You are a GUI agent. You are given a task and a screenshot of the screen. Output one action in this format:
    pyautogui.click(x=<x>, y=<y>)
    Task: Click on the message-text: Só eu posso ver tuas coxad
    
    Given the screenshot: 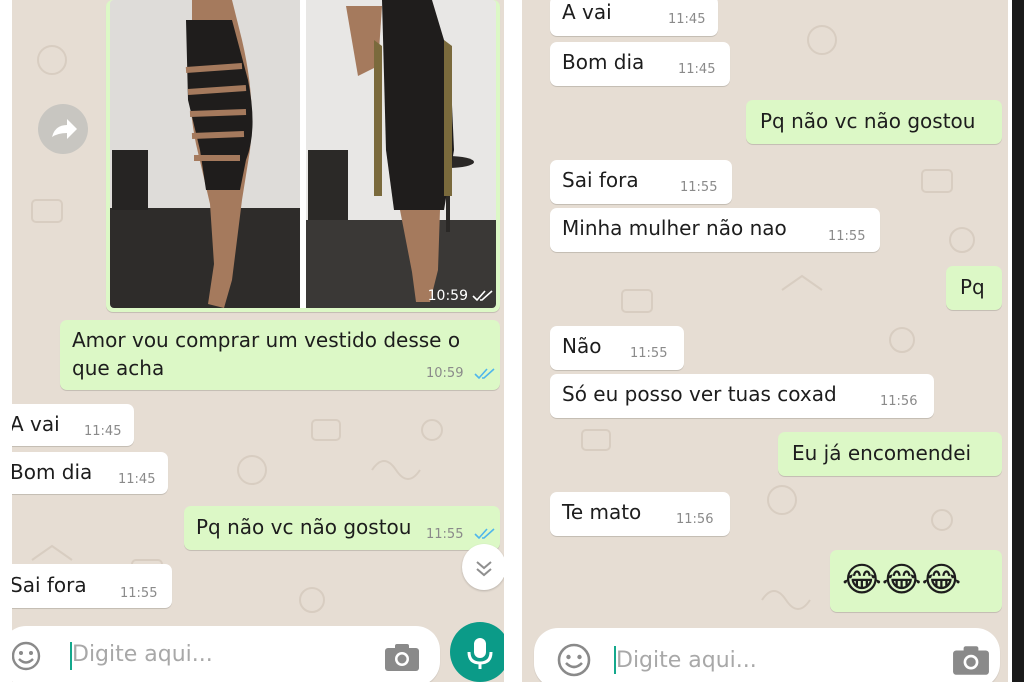 What is the action you would take?
    pyautogui.click(x=699, y=394)
    